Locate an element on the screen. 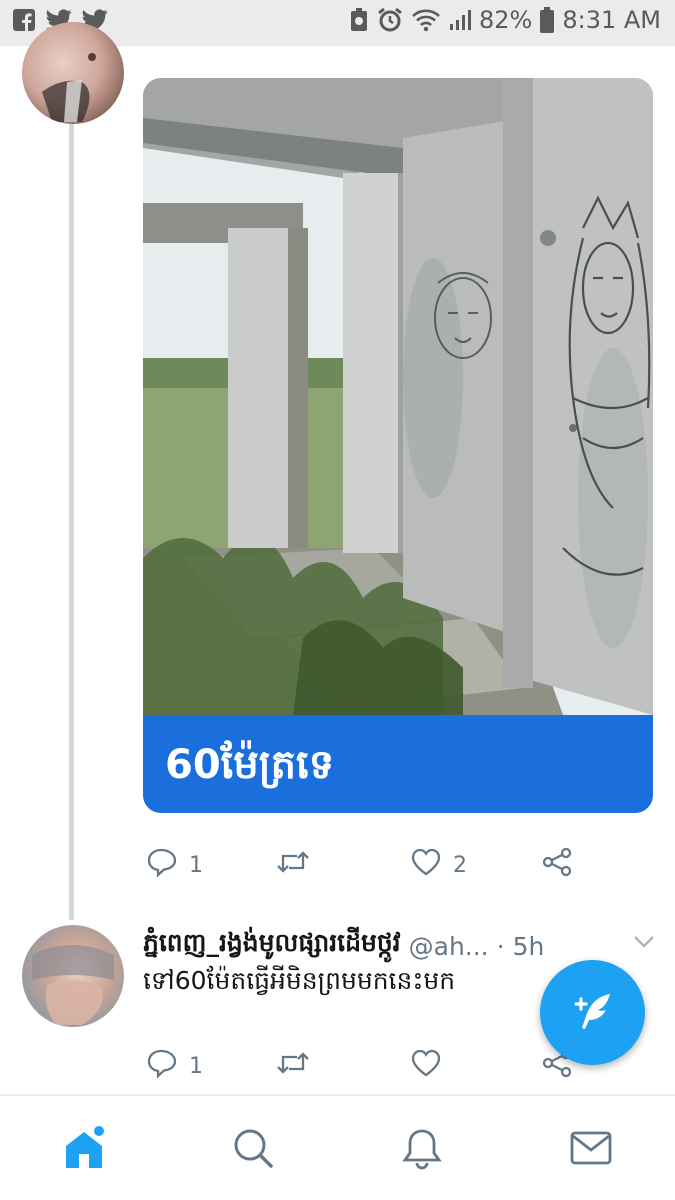  share-icon is located at coordinates (557, 865).